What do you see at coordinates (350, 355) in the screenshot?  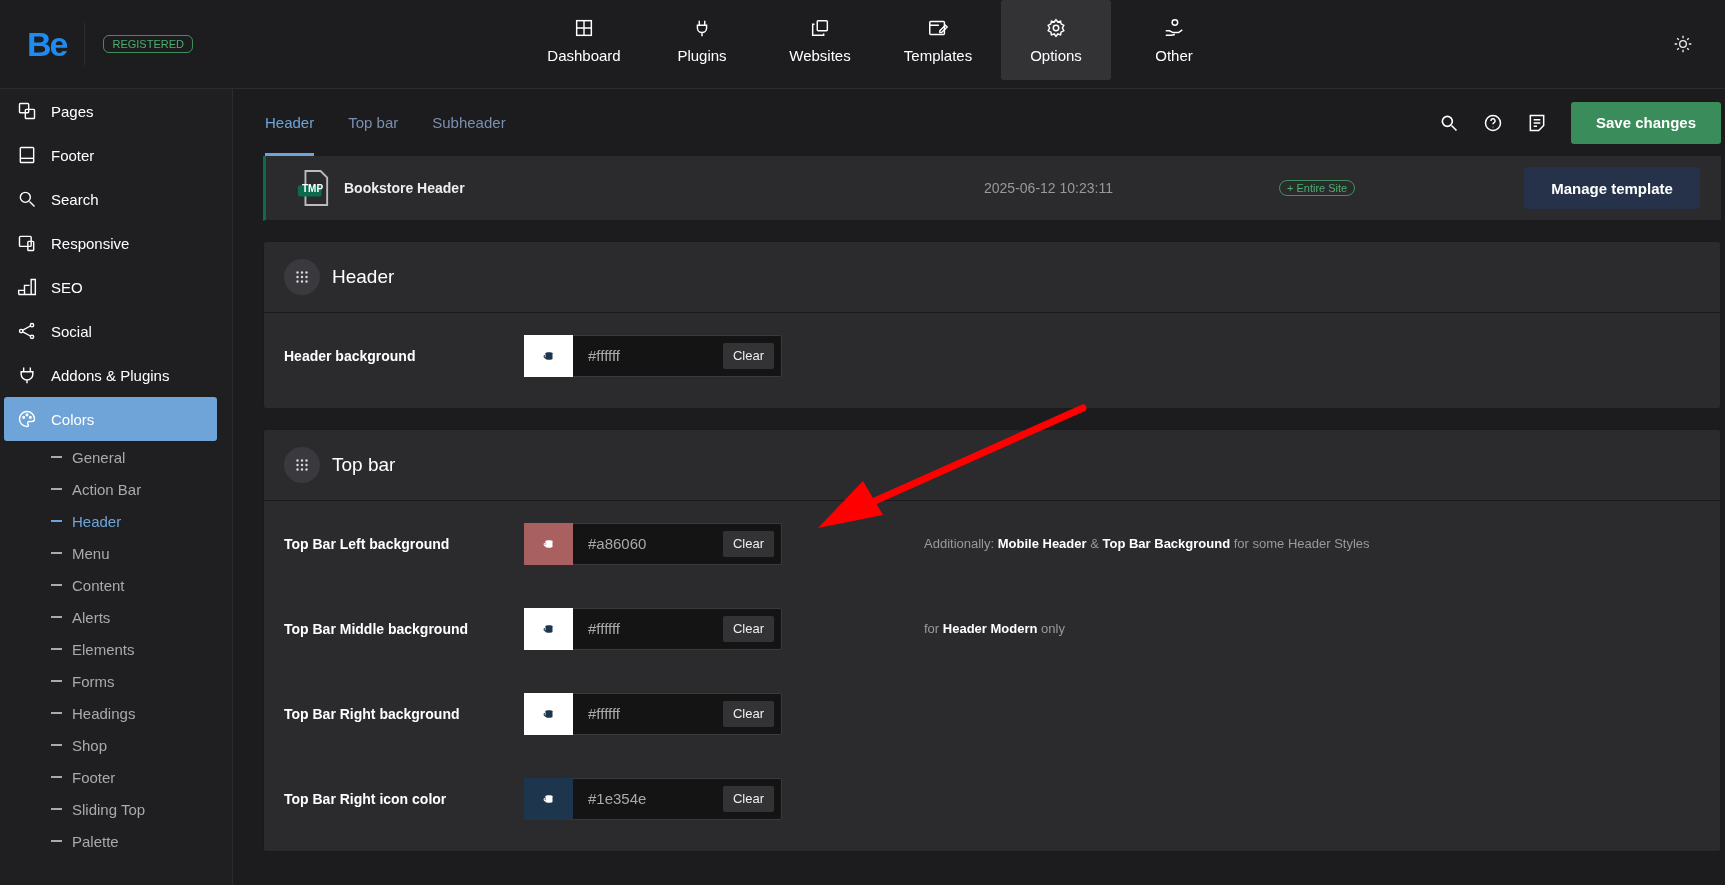 I see `field-label: Header background` at bounding box center [350, 355].